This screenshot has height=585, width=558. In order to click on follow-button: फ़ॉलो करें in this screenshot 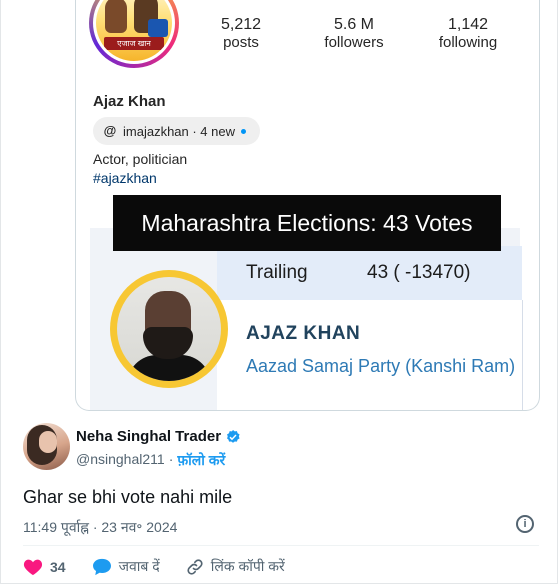, I will do `click(201, 460)`.